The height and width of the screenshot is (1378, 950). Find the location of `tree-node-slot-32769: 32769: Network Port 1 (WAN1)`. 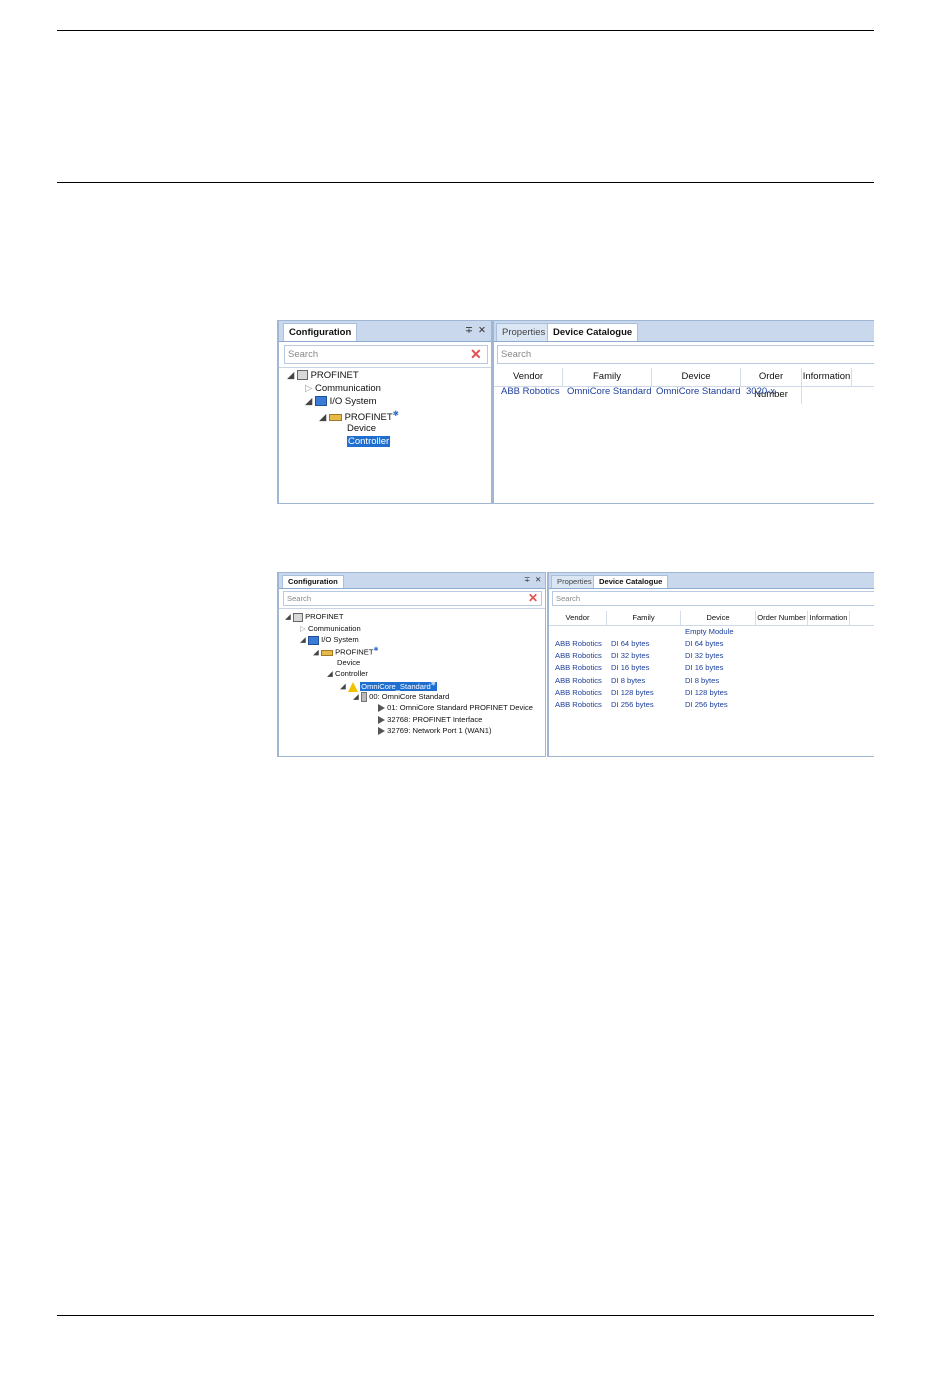

tree-node-slot-32769: 32769: Network Port 1 (WAN1) is located at coordinates (435, 730).